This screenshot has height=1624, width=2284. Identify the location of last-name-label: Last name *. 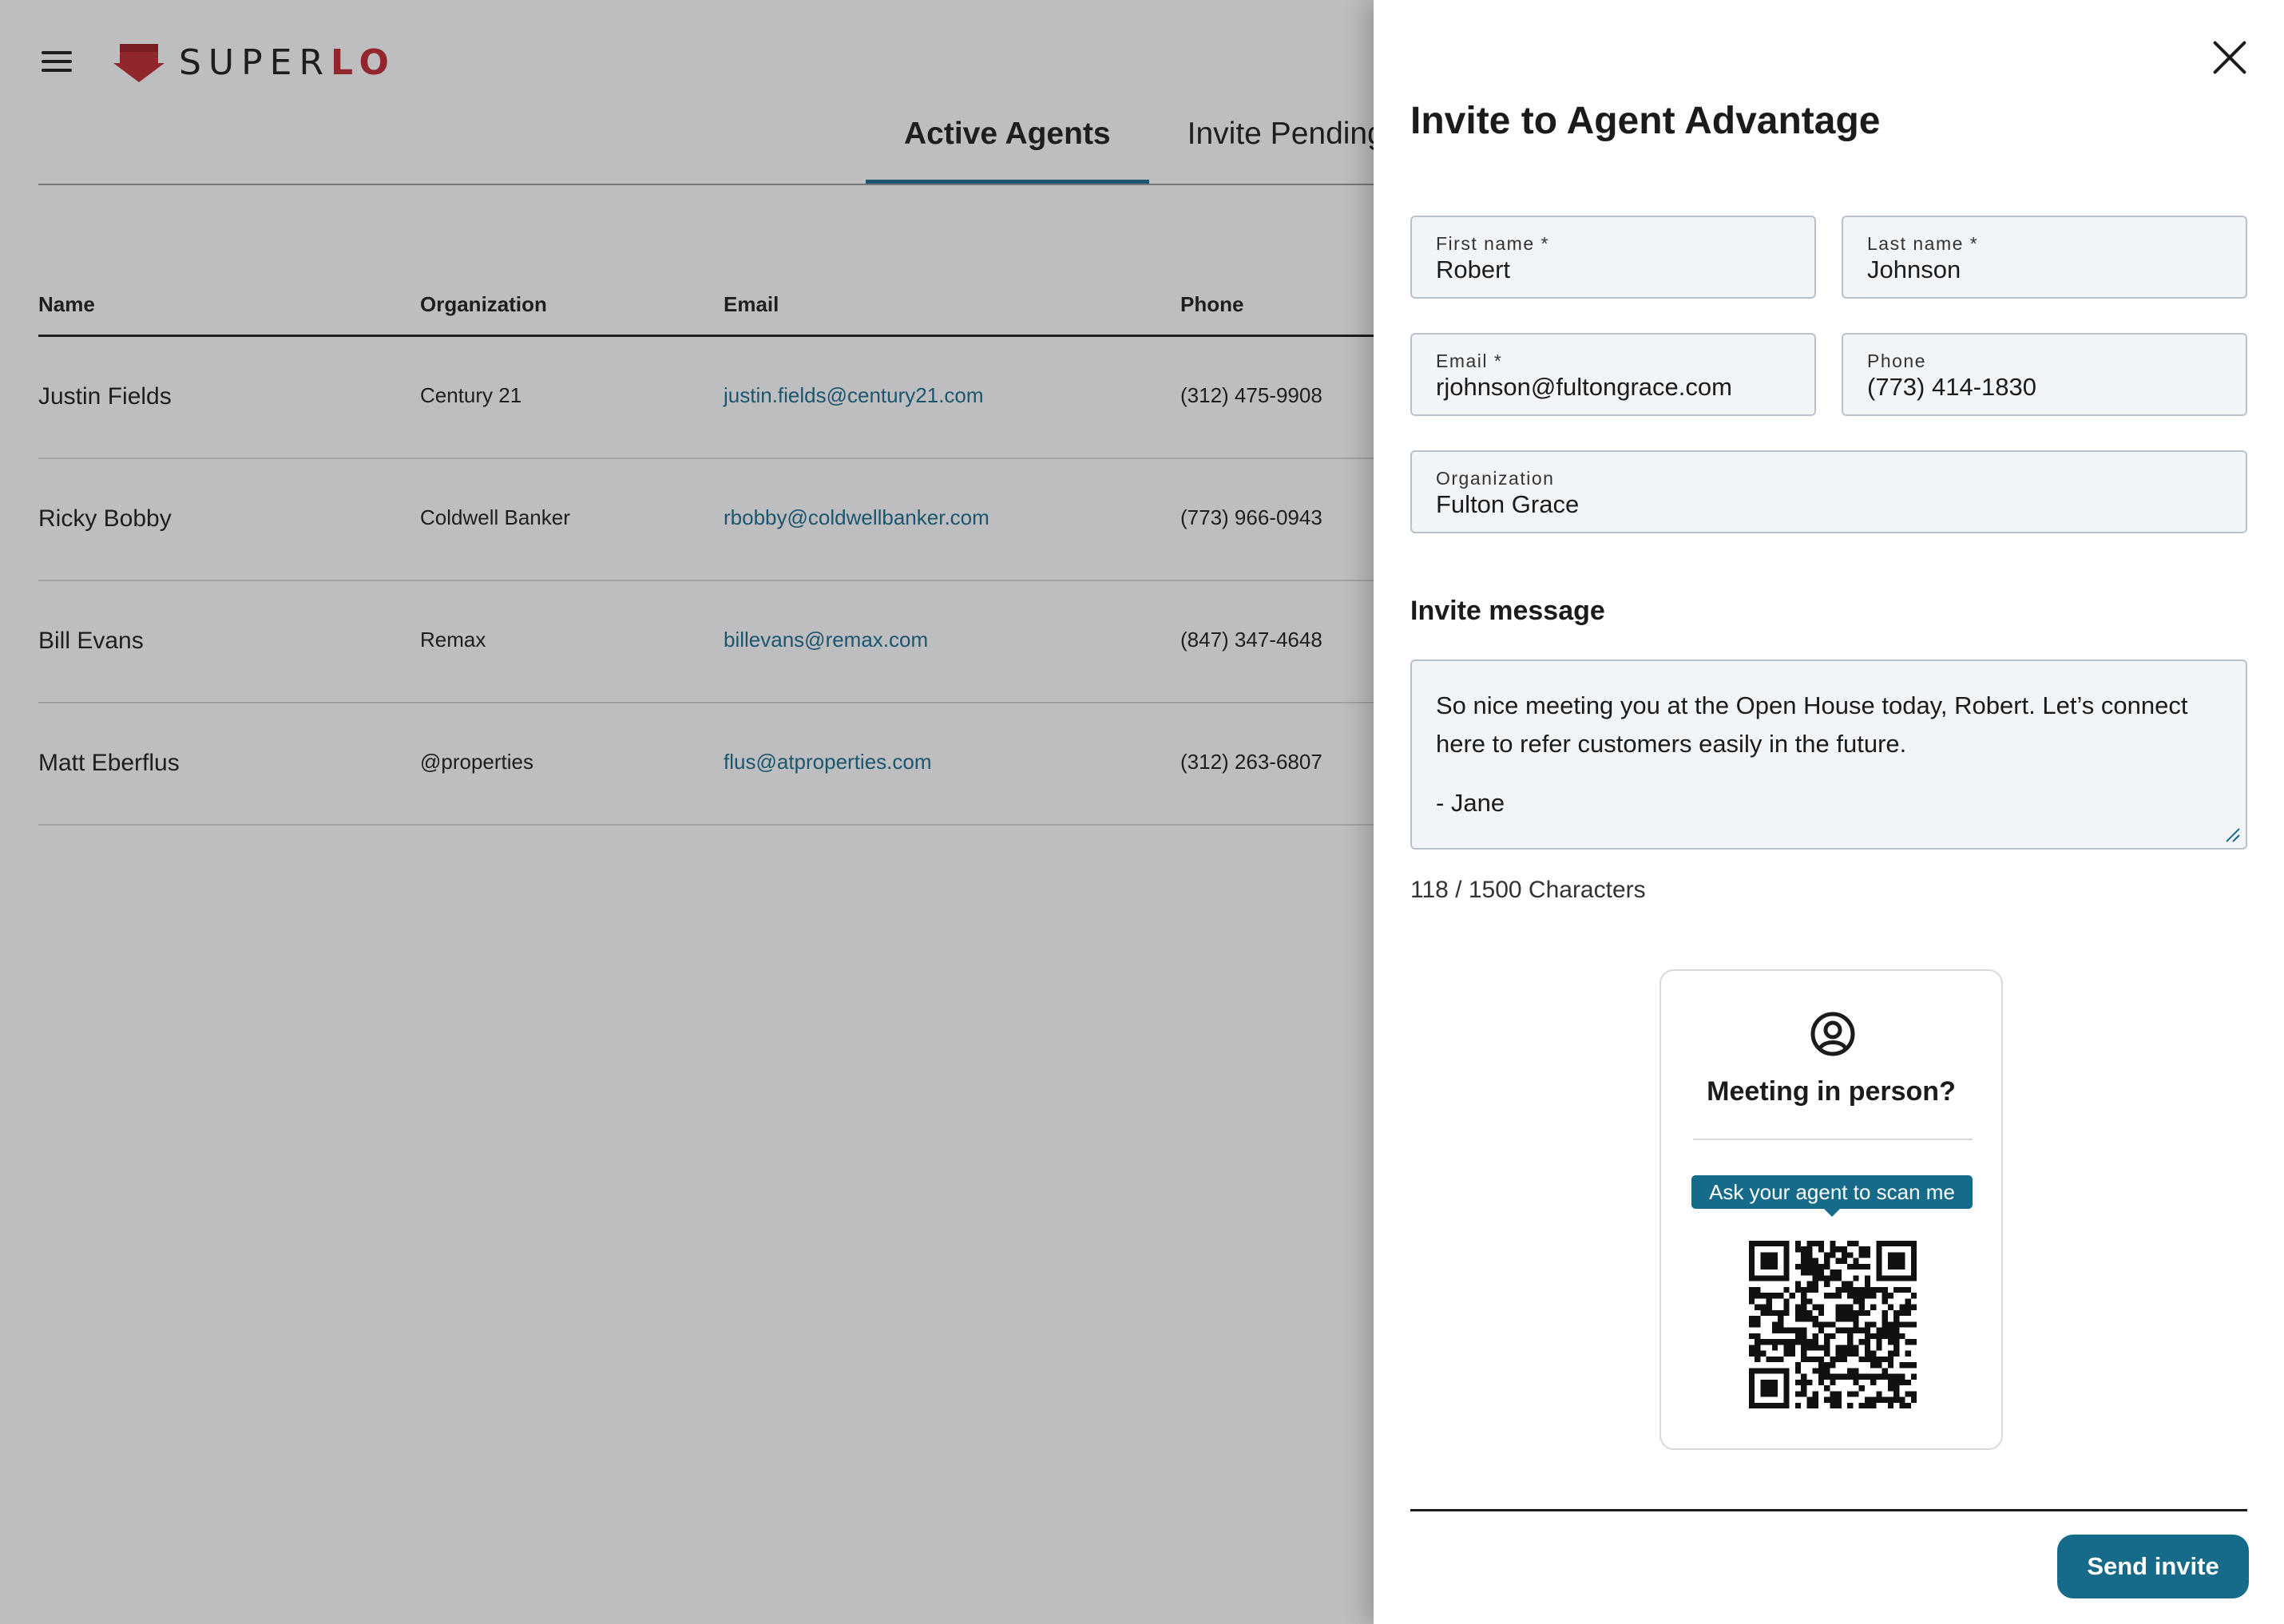
(1923, 243).